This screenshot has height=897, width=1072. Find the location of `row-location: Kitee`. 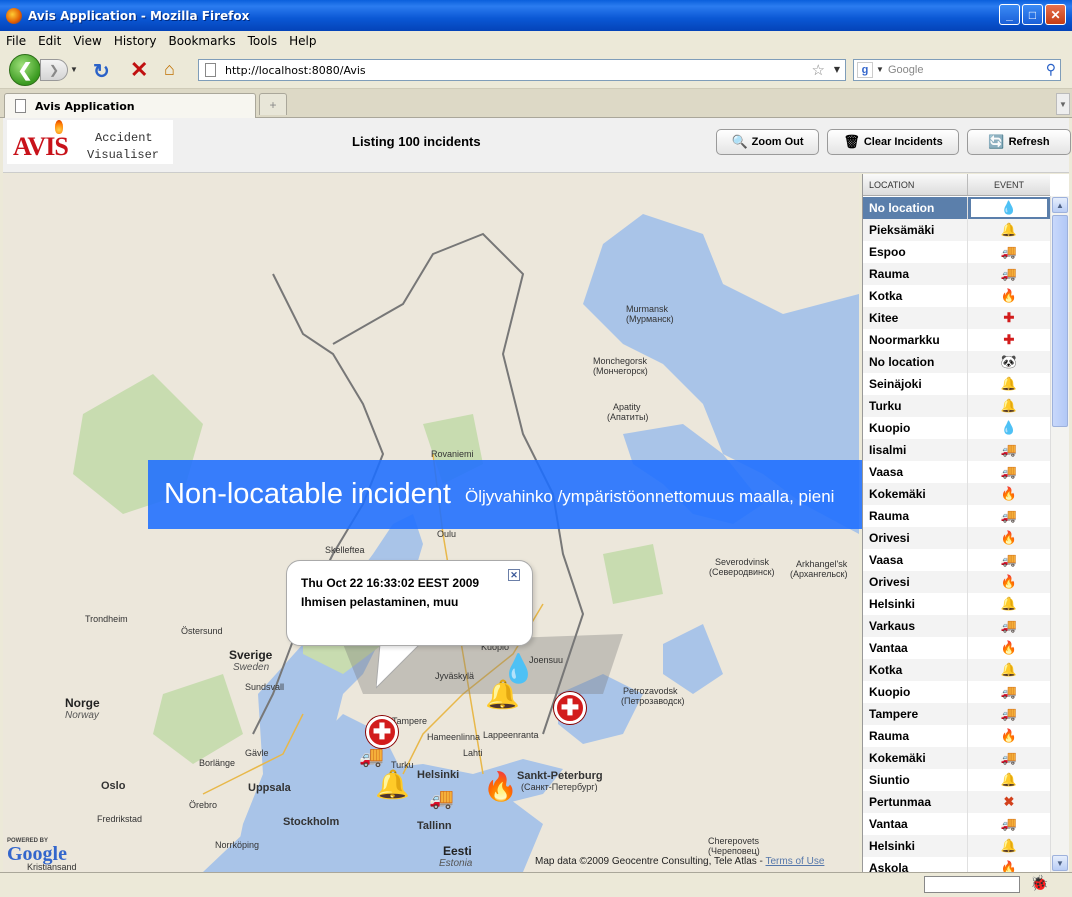

row-location: Kitee is located at coordinates (915, 318).